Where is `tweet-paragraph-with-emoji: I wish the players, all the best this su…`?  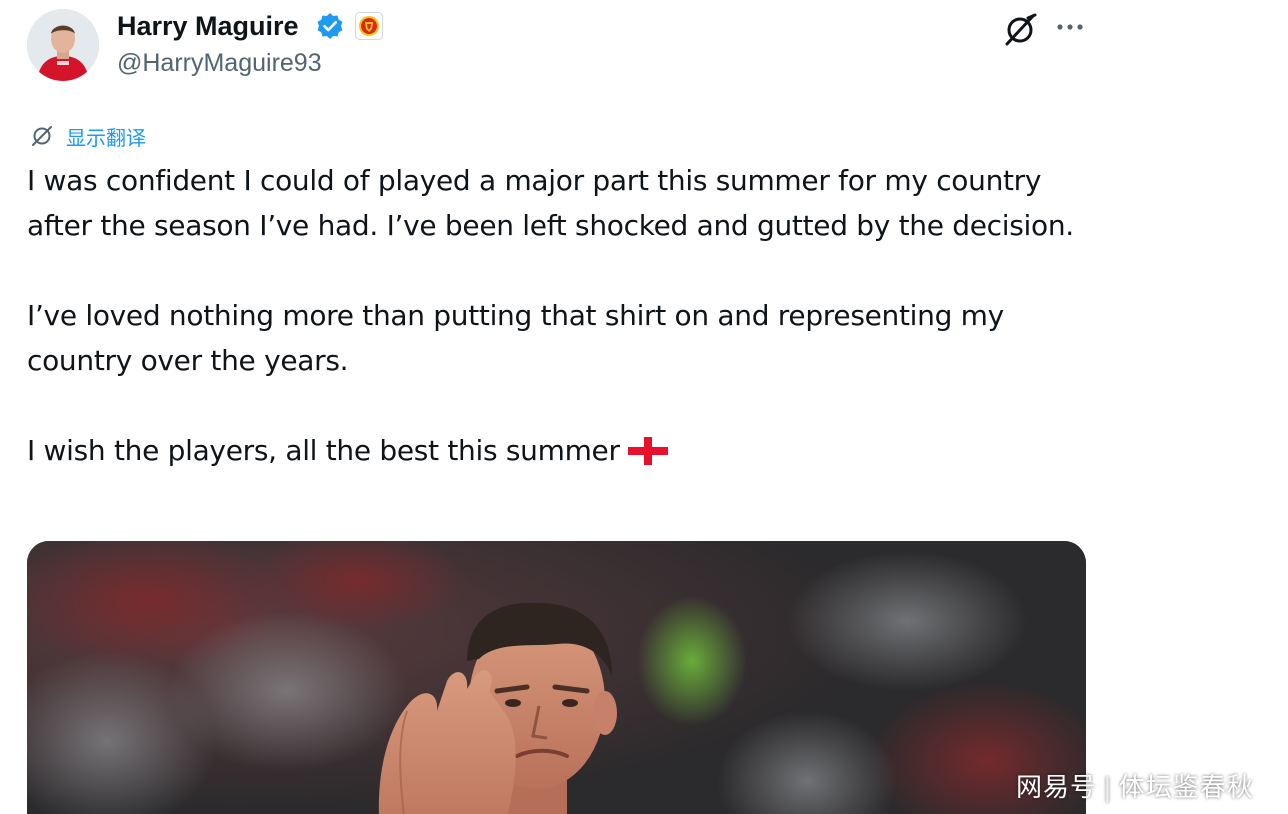
tweet-paragraph-with-emoji: I wish the players, all the best this su… is located at coordinates (567, 450).